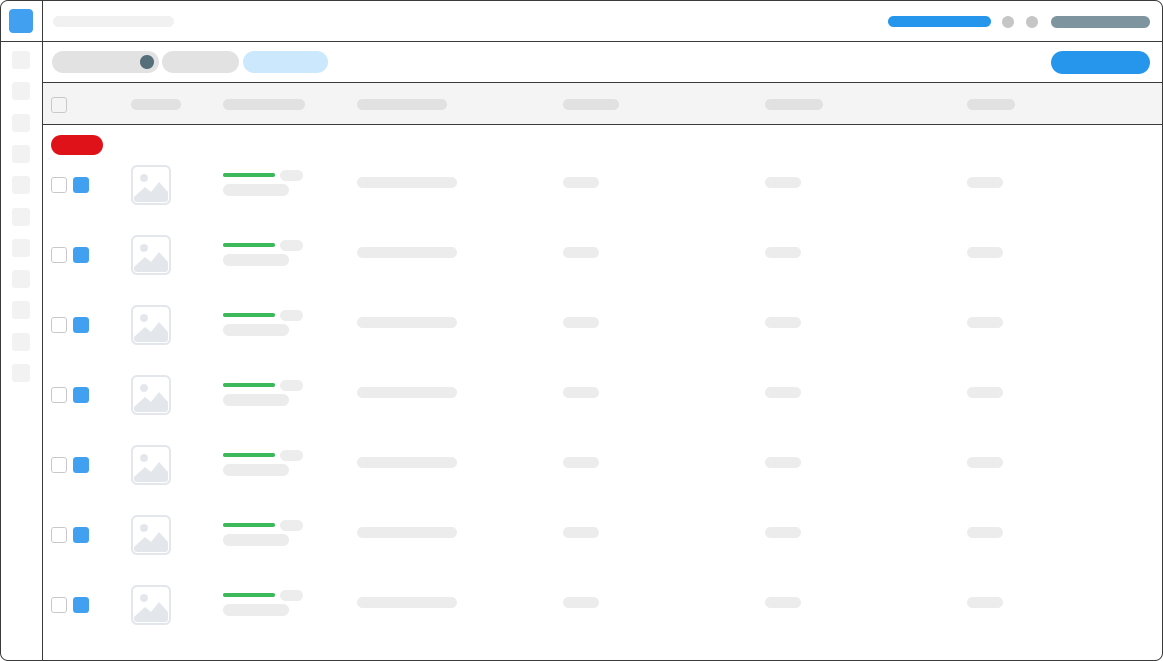  I want to click on table-header, so click(602, 104).